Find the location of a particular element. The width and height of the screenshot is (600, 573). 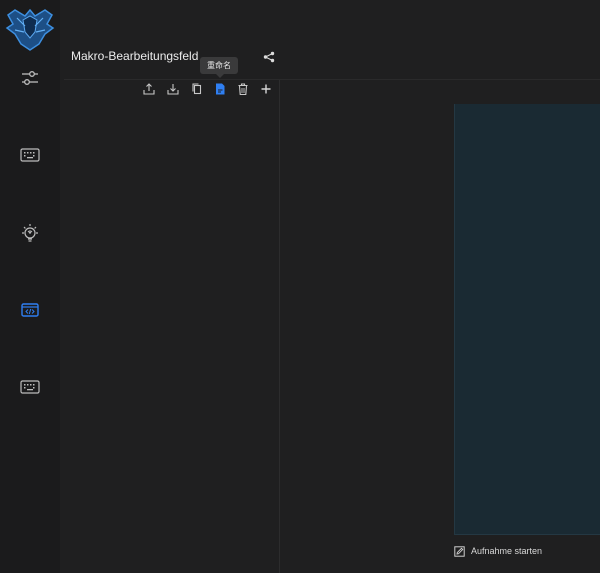

sidebar-item-settings is located at coordinates (30, 78).